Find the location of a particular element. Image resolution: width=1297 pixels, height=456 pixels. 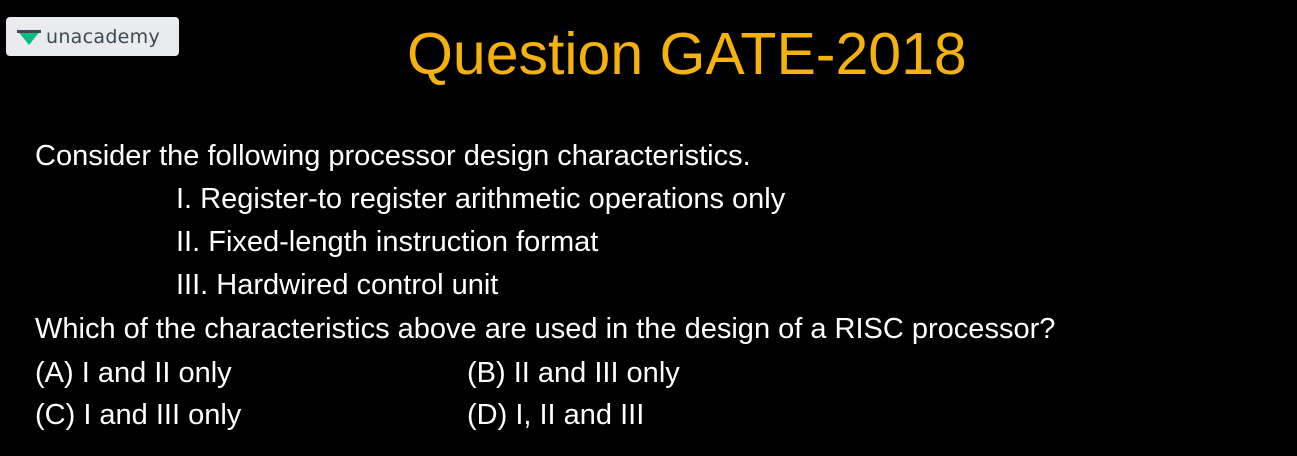

characteristic-item: III. Hardwired control unit is located at coordinates (337, 285).